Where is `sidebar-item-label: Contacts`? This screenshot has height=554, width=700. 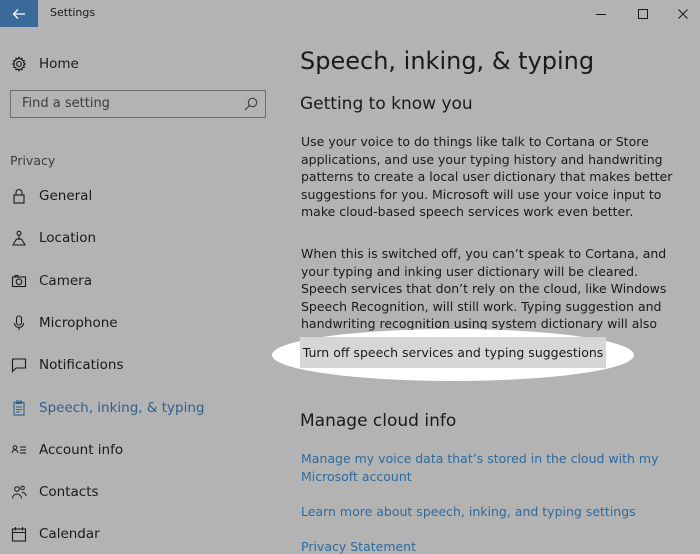
sidebar-item-label: Contacts is located at coordinates (69, 492).